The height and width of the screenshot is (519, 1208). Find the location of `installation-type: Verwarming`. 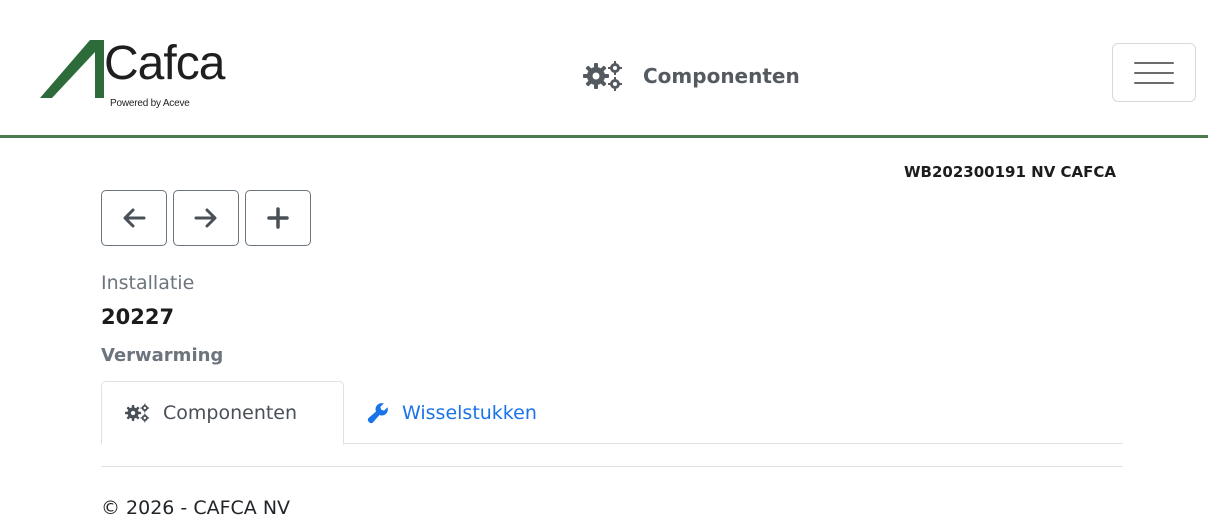

installation-type: Verwarming is located at coordinates (162, 355).